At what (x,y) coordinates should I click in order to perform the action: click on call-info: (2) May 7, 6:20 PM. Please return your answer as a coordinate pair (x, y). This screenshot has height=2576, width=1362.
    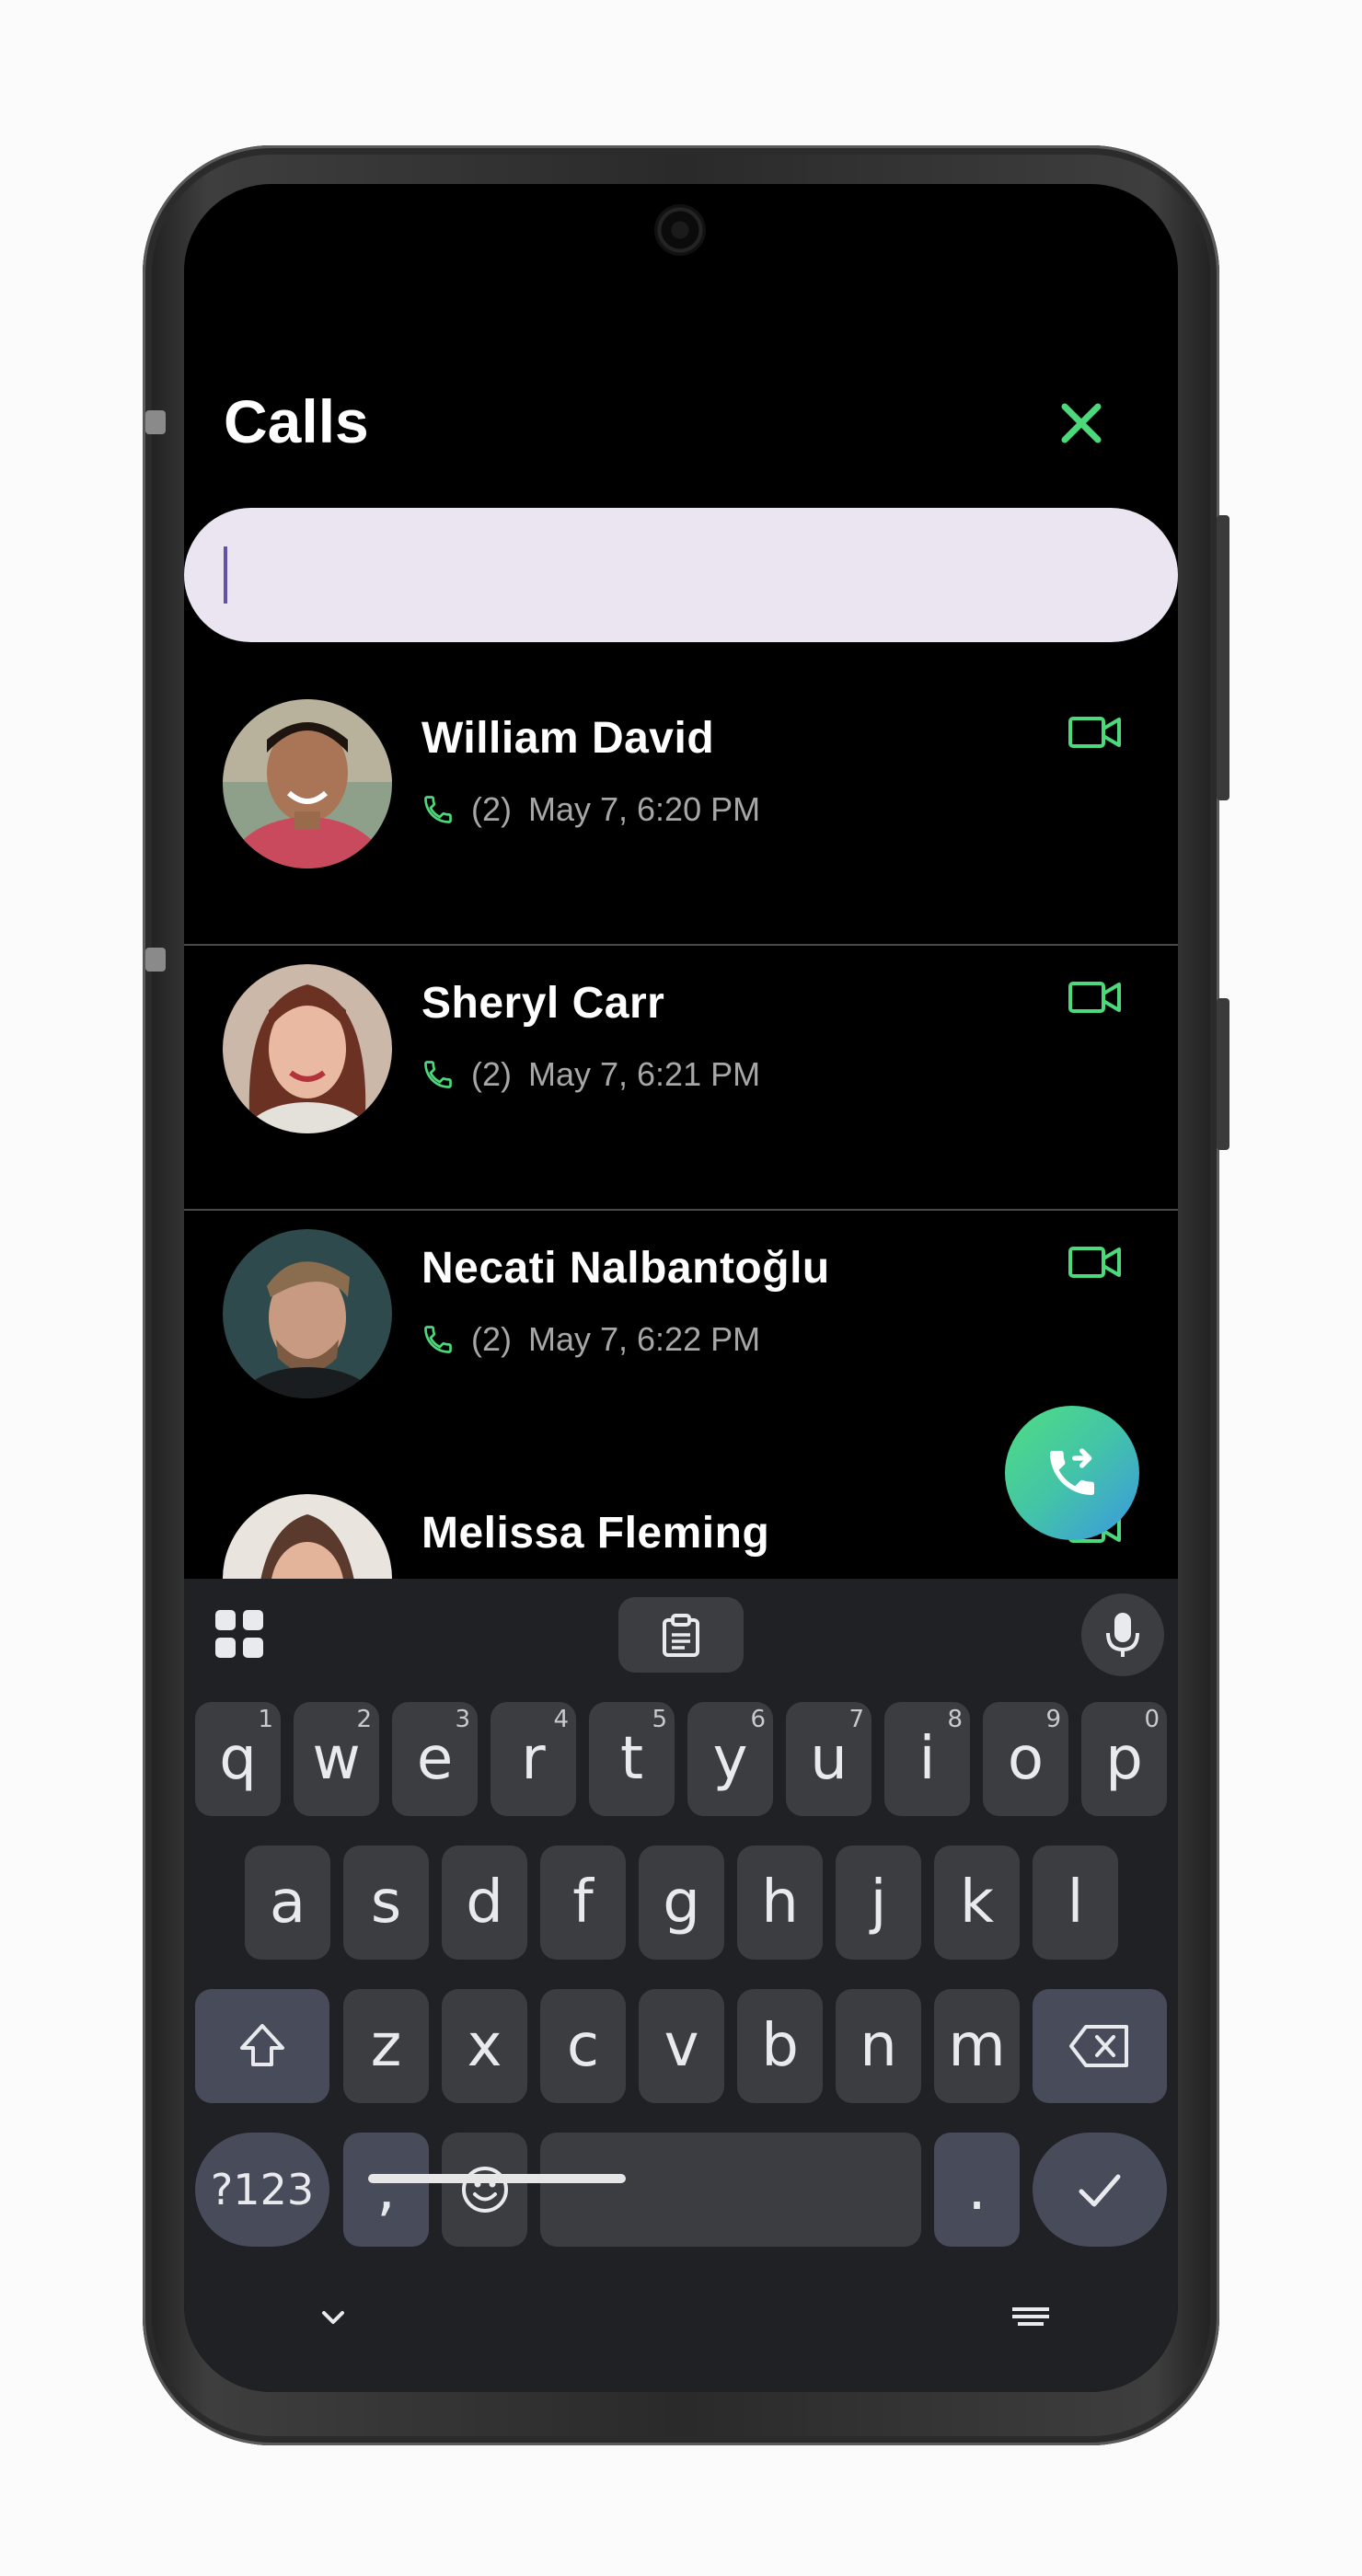
    Looking at the image, I should click on (591, 809).